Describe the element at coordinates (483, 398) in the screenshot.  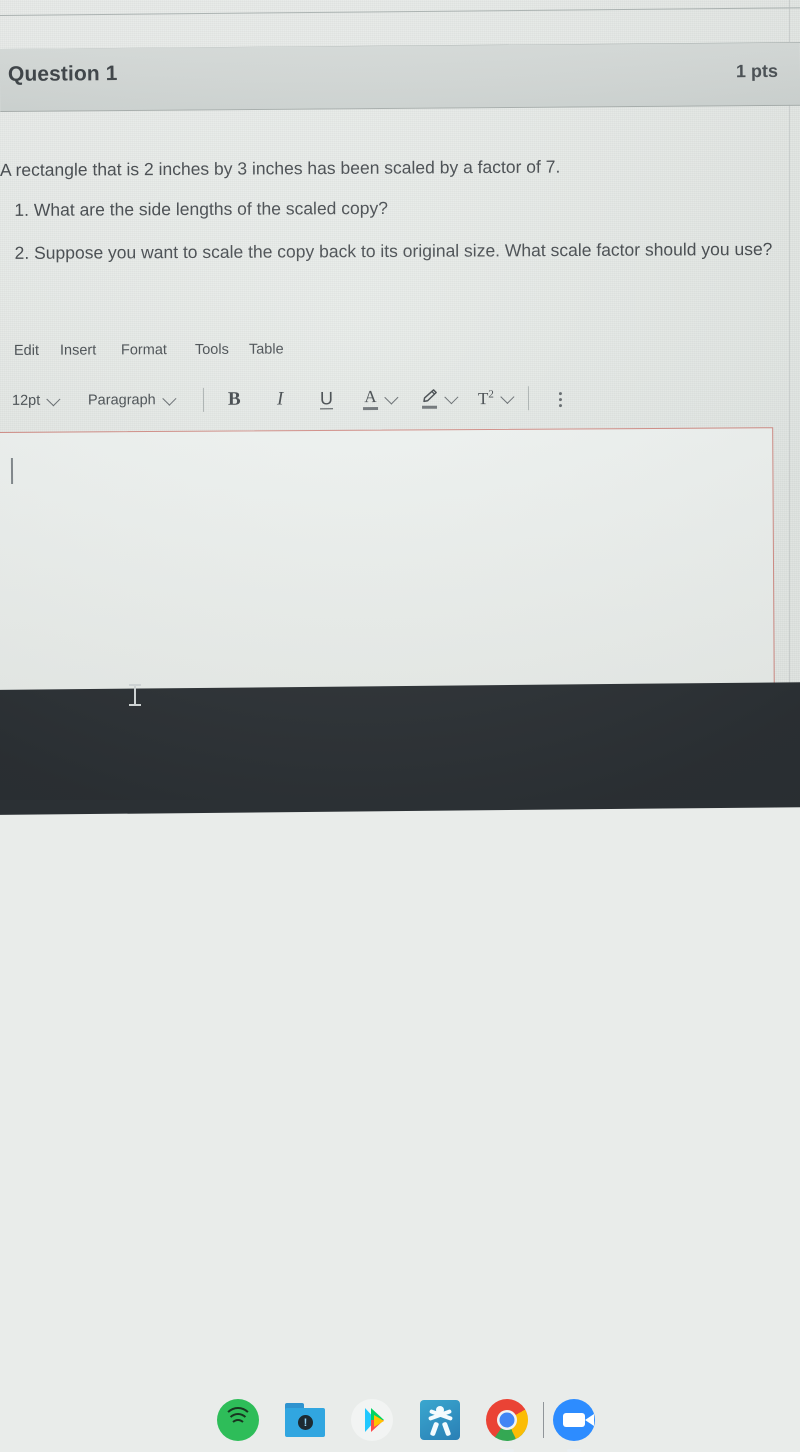
I see `superscript-letter: T` at that location.